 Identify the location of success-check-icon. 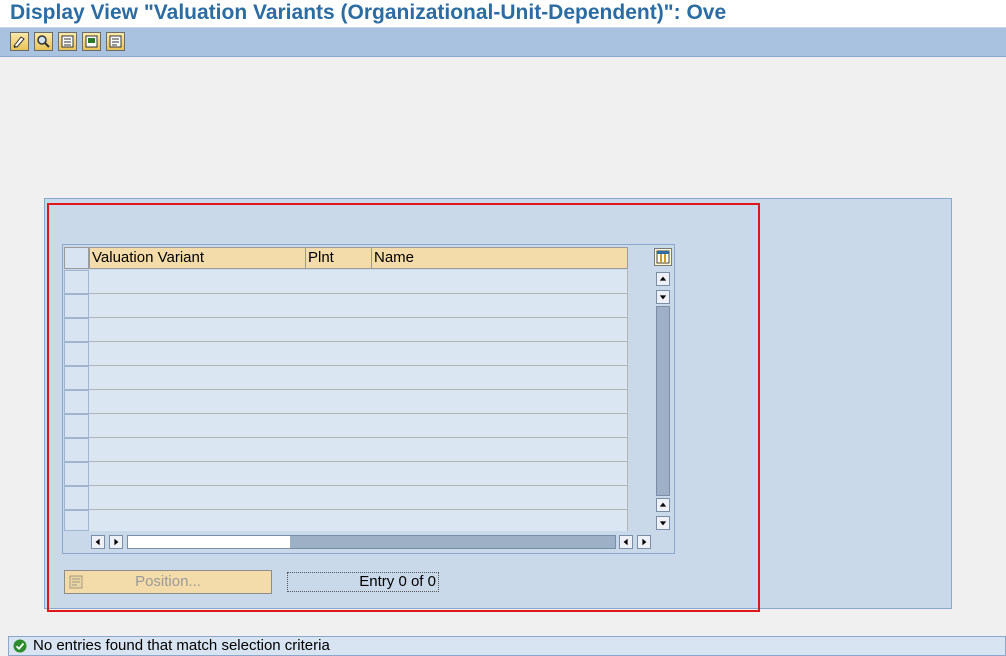
(20, 646).